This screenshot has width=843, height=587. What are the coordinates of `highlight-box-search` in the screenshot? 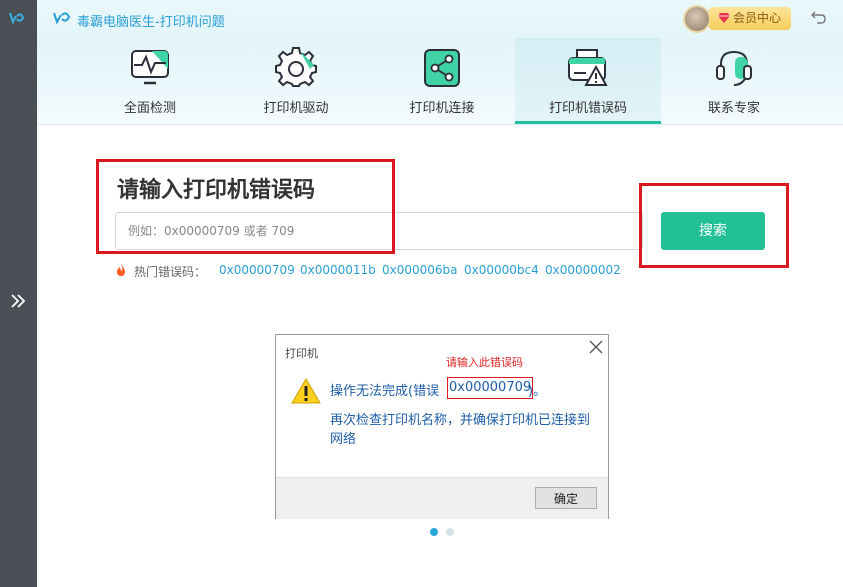 It's located at (714, 225).